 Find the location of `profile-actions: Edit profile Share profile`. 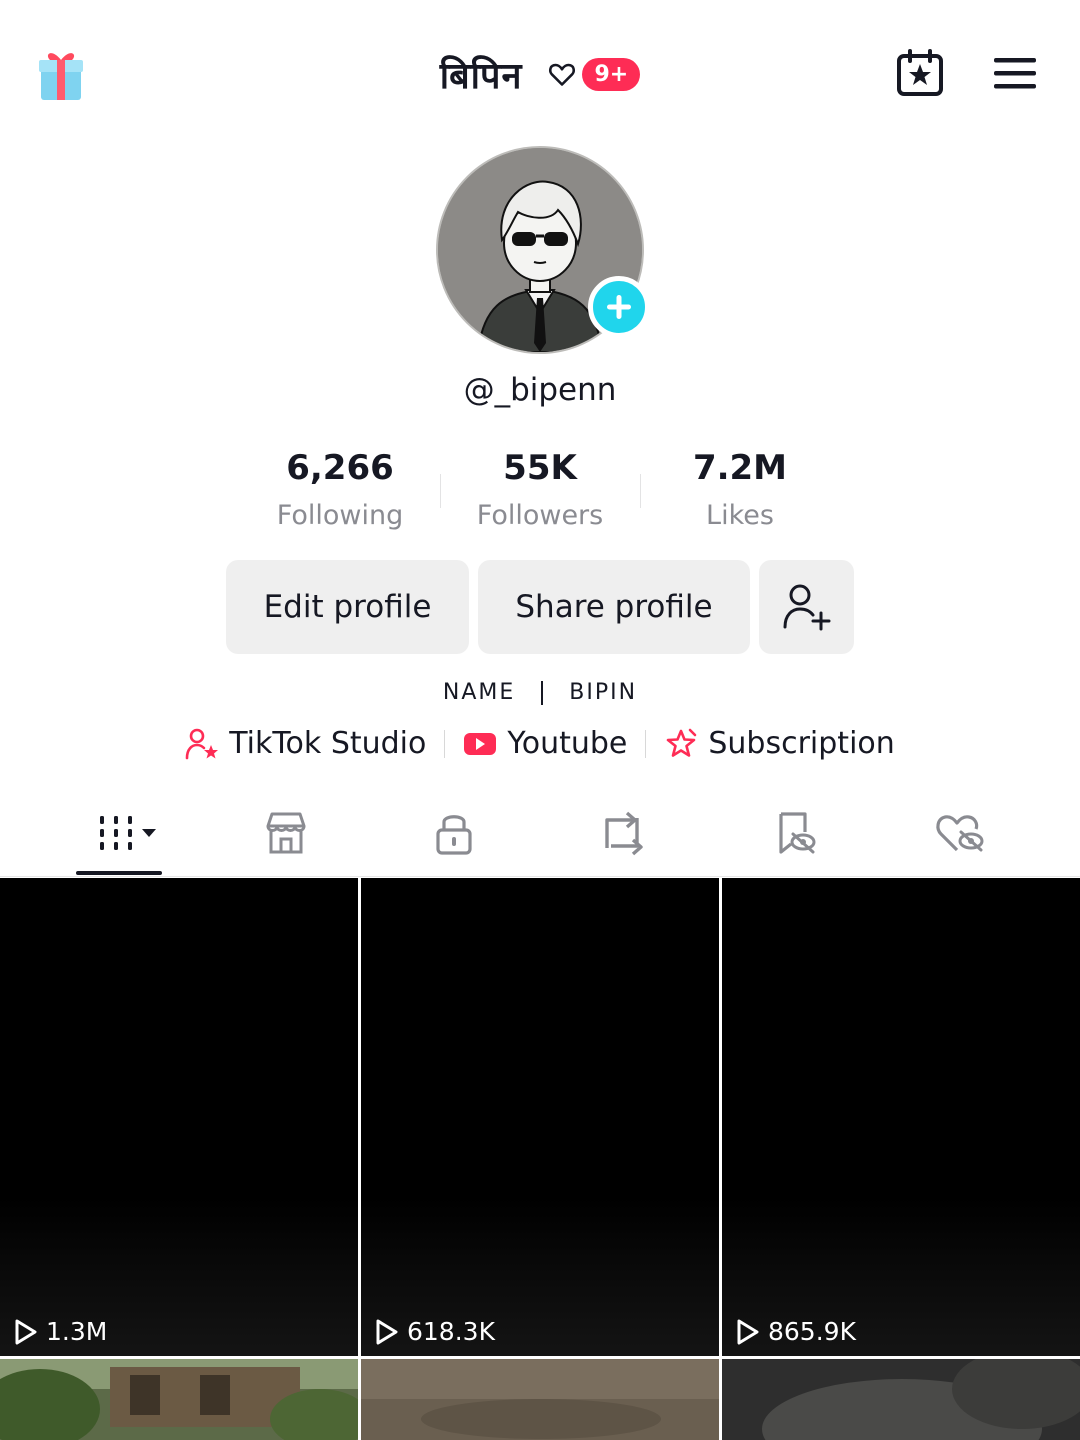

profile-actions: Edit profile Share profile is located at coordinates (540, 607).